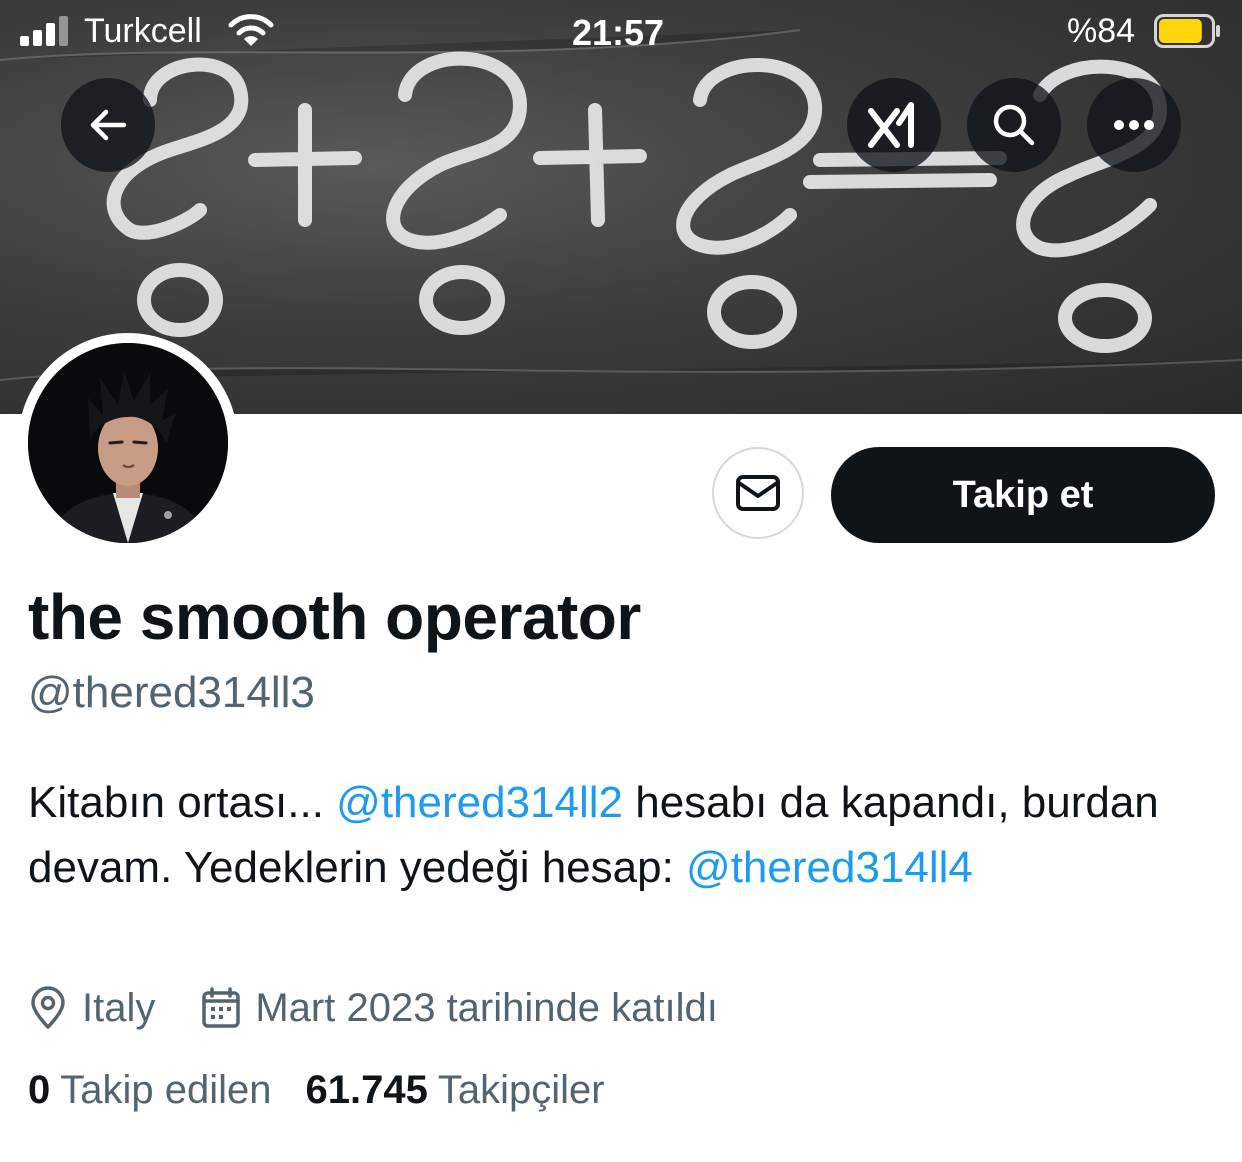 The height and width of the screenshot is (1162, 1242). I want to click on more-options-button, so click(1134, 125).